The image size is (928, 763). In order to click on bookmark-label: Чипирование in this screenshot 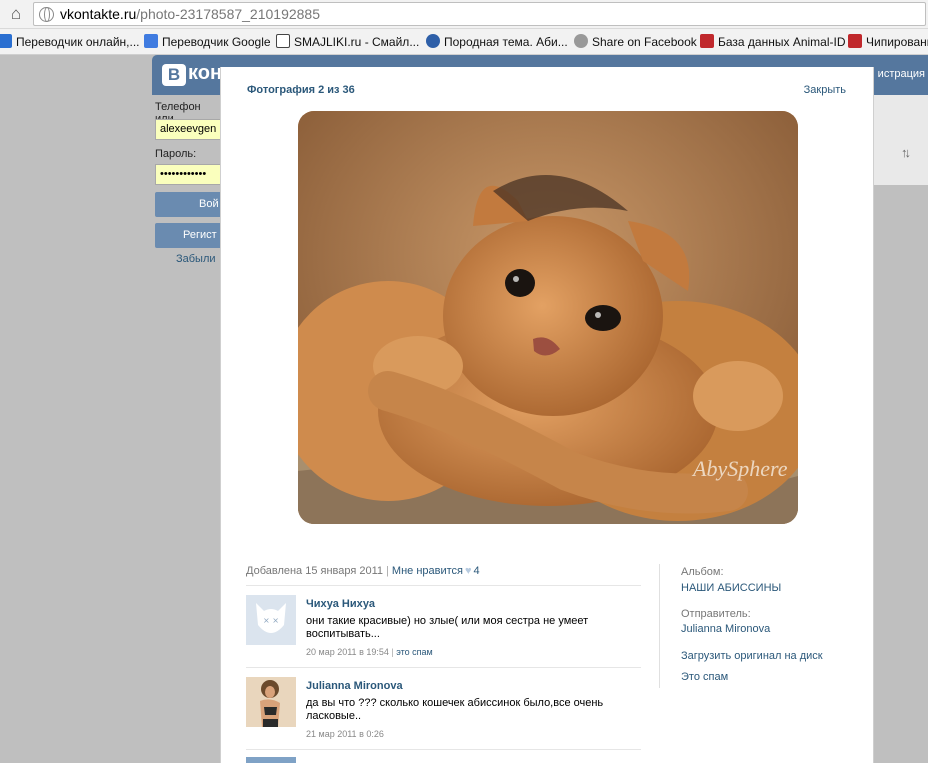, I will do `click(897, 42)`.